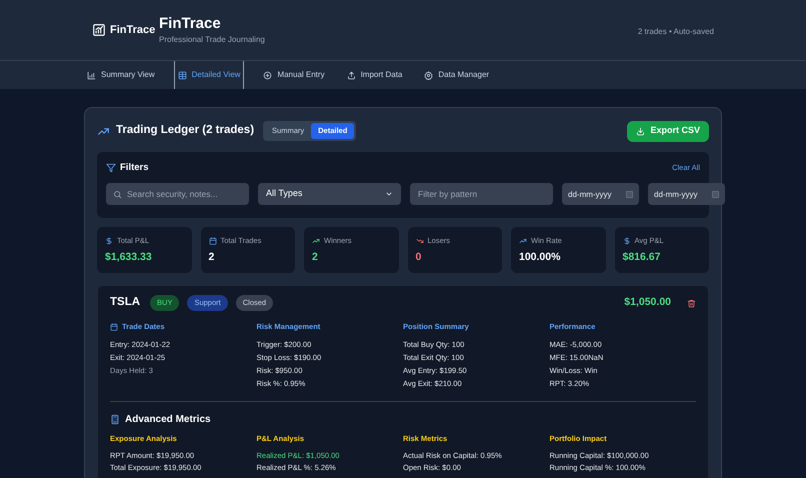 The image size is (806, 478). I want to click on upload-icon, so click(351, 75).